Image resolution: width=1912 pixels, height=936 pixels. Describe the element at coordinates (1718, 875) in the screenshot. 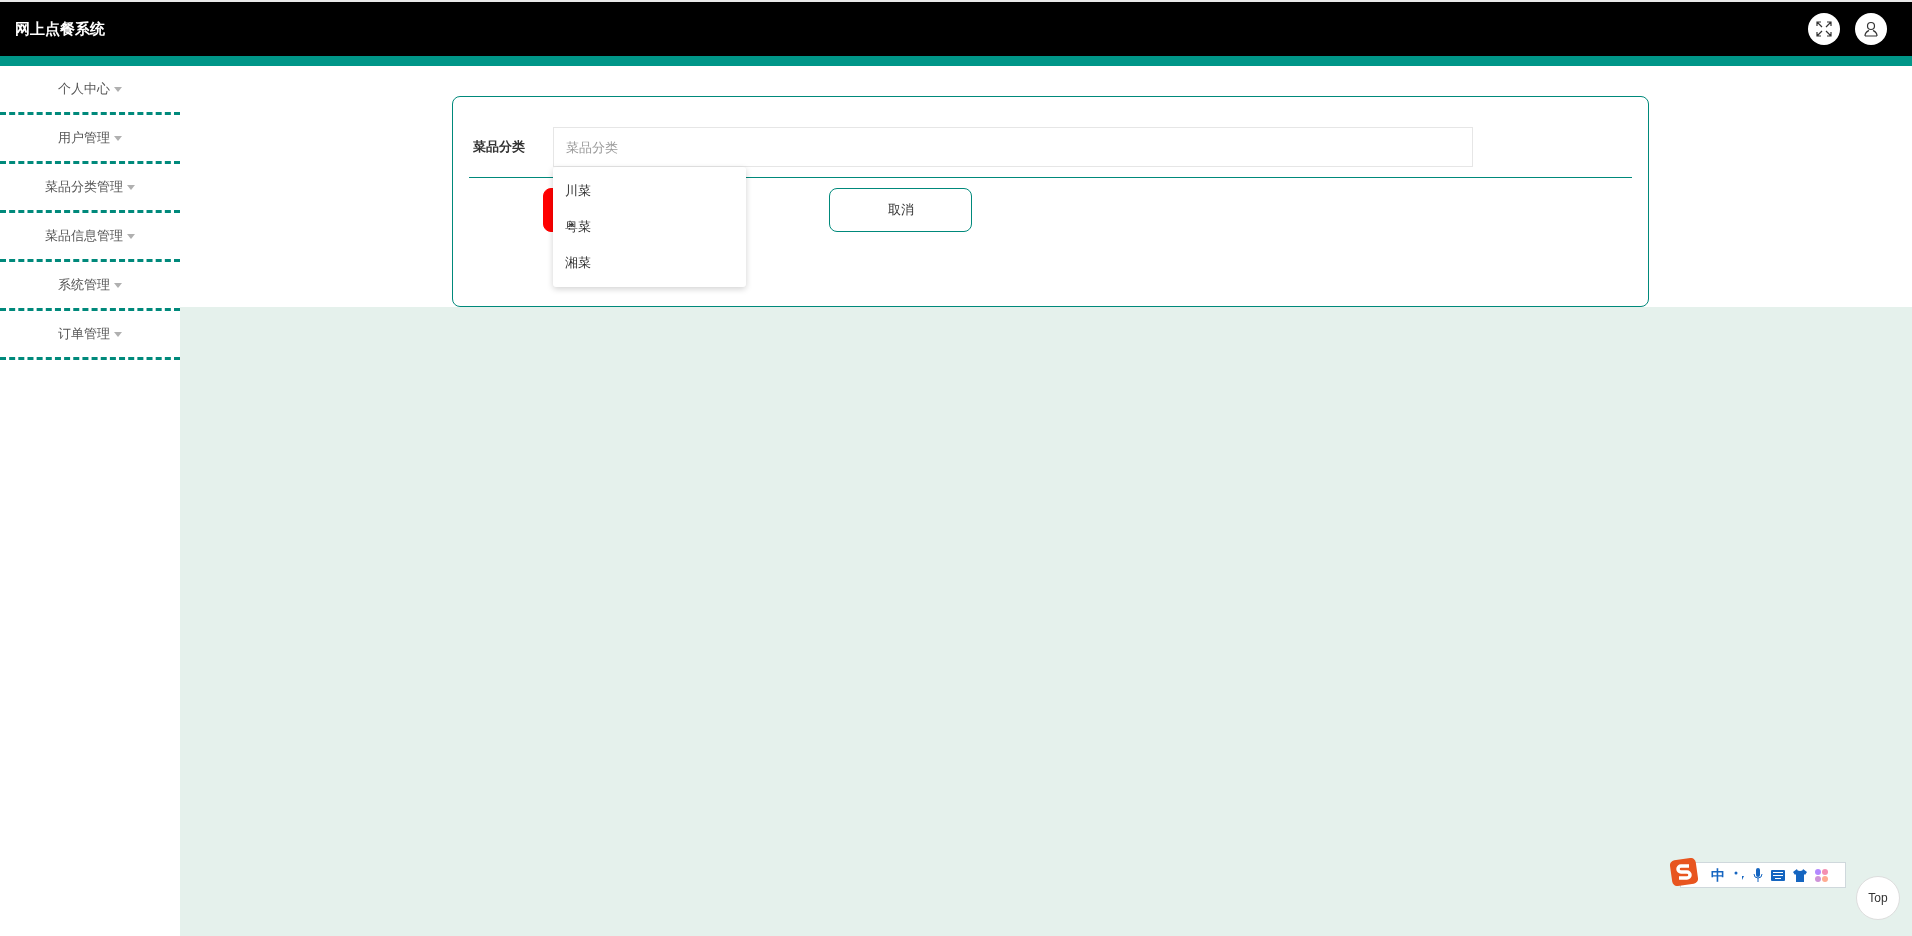

I see `ime-mode-label: 中` at that location.